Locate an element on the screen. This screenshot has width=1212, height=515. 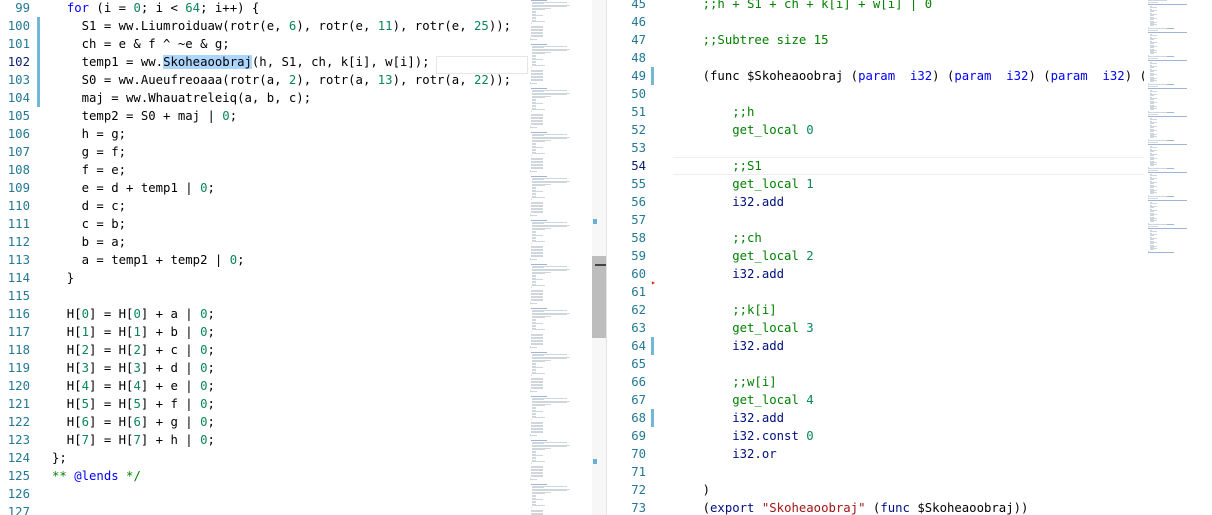
code-line: 45 ;;h + S1 + ch + k[i] + w[i] | 0 is located at coordinates (875, 6).